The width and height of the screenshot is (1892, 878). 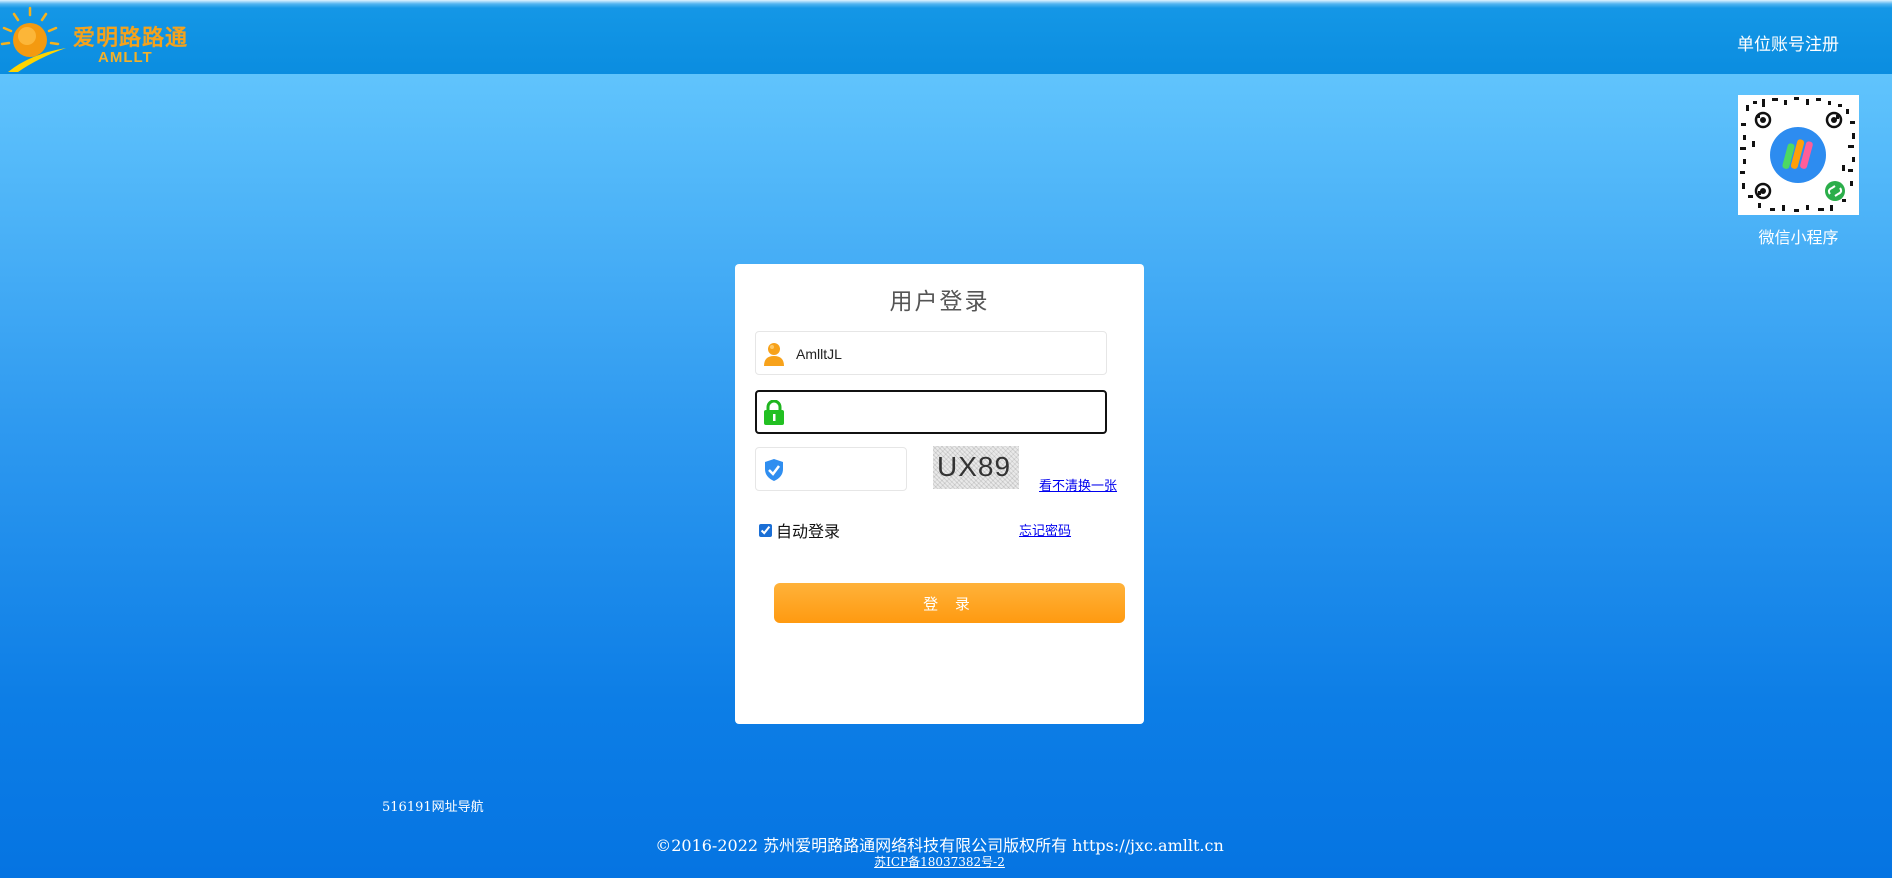 I want to click on username-input, so click(x=946, y=354).